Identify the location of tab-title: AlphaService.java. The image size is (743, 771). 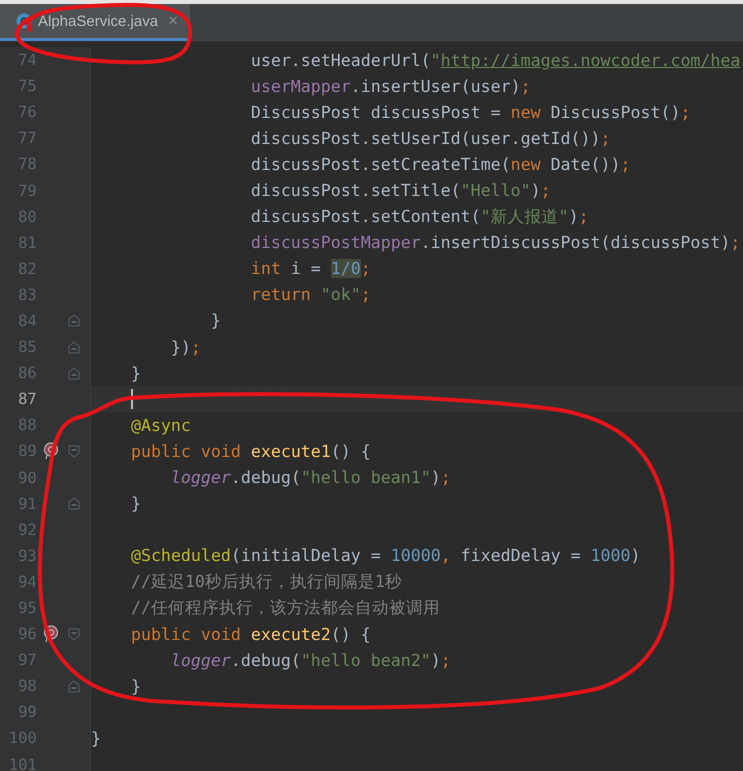
(98, 21).